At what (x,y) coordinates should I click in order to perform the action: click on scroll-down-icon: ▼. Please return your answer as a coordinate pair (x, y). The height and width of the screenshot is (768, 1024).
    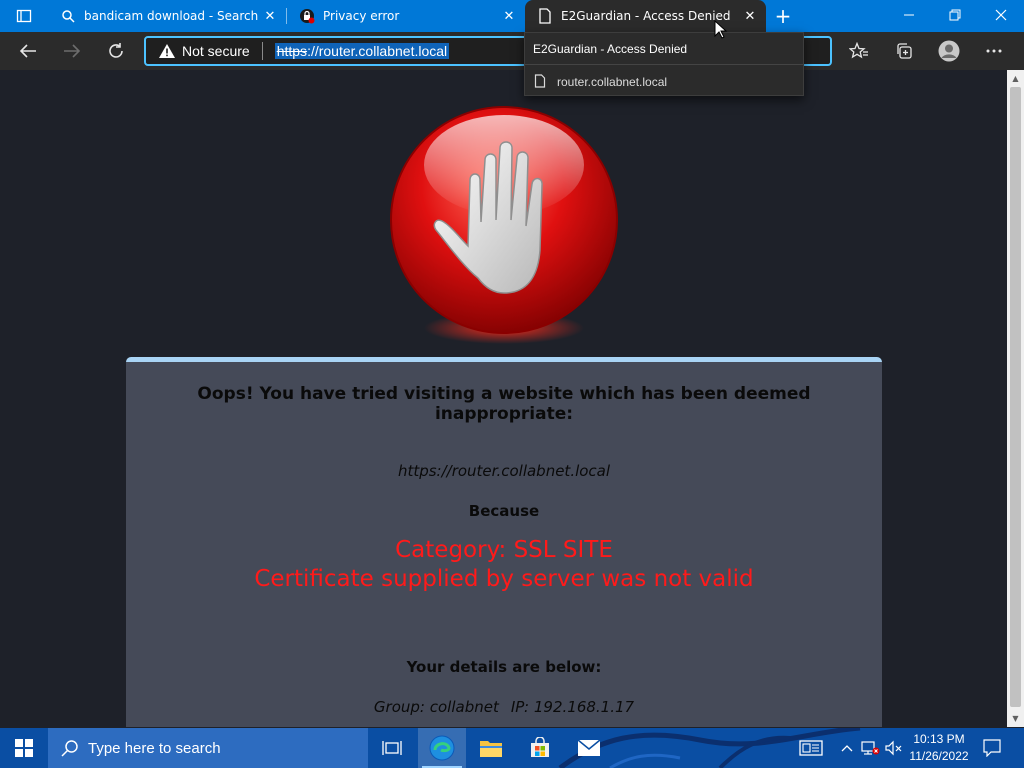
    Looking at the image, I should click on (1015, 718).